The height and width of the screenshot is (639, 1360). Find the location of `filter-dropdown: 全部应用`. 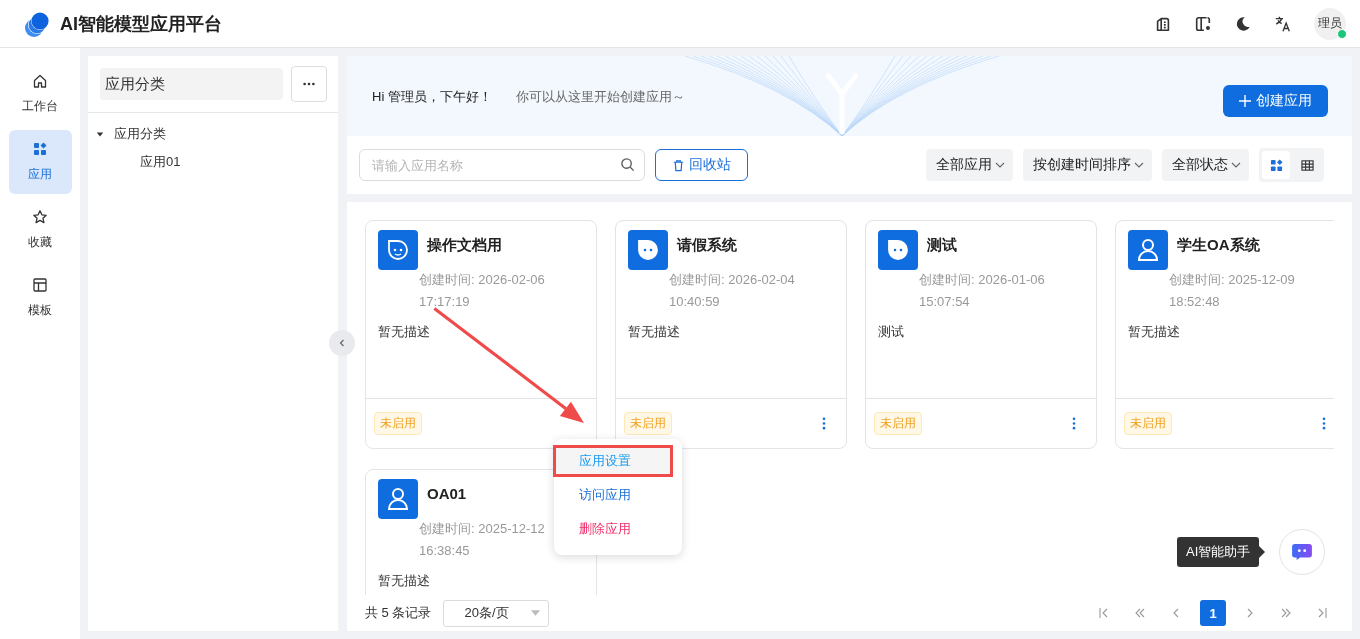

filter-dropdown: 全部应用 is located at coordinates (969, 165).